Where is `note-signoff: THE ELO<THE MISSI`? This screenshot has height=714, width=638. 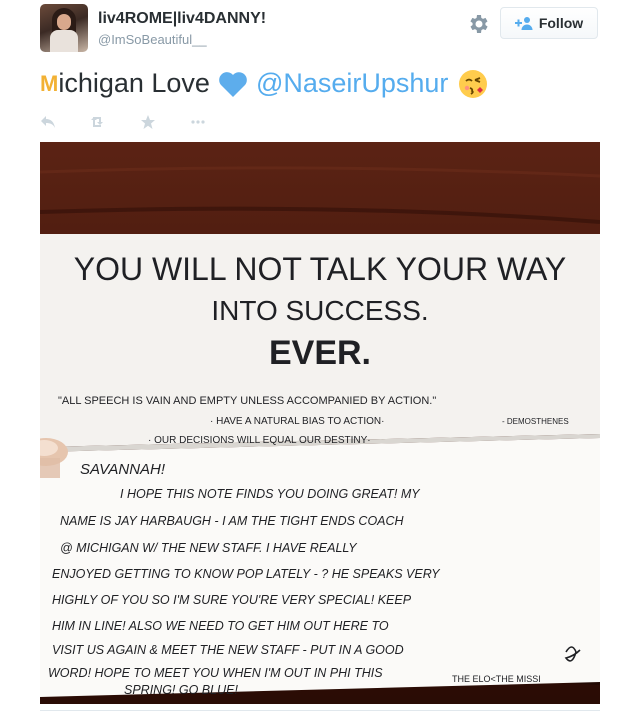
note-signoff: THE ELO<THE MISSI is located at coordinates (496, 679).